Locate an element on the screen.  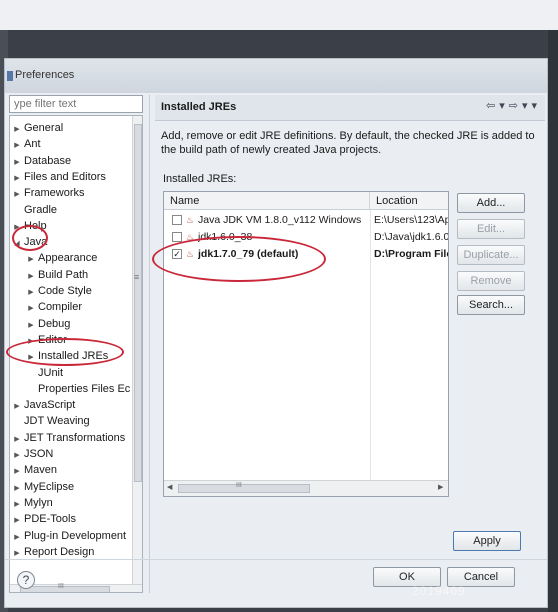
table-horizontal-scrollbar: ◀ III ▶ is located at coordinates (306, 488).